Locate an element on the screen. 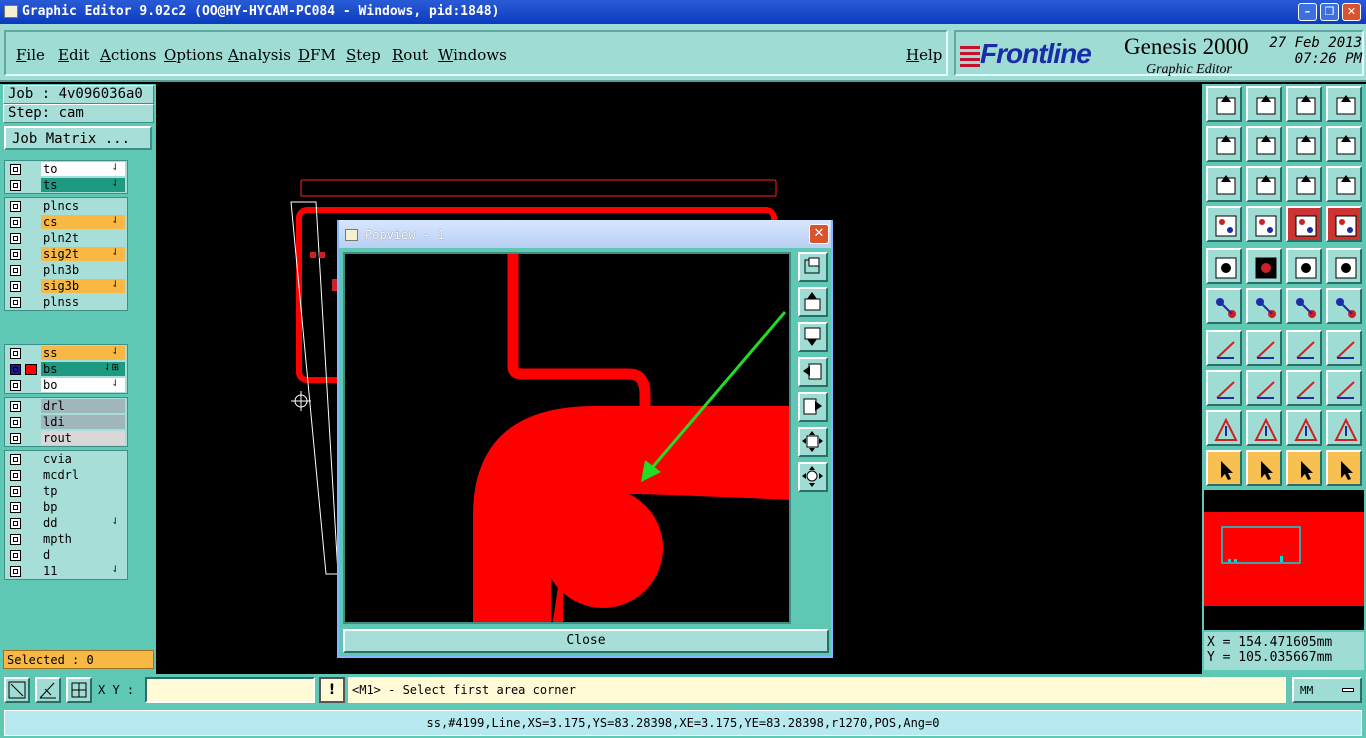  menu-dfm: DFM is located at coordinates (317, 55).